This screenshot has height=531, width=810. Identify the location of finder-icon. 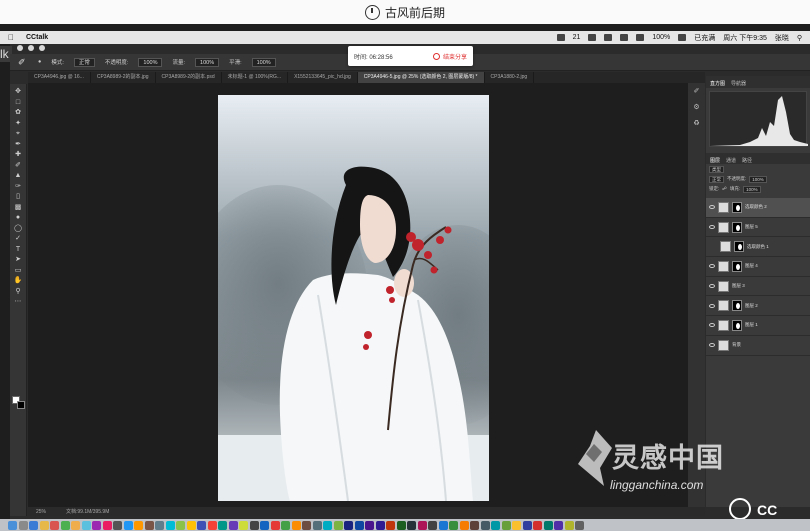
(12, 525).